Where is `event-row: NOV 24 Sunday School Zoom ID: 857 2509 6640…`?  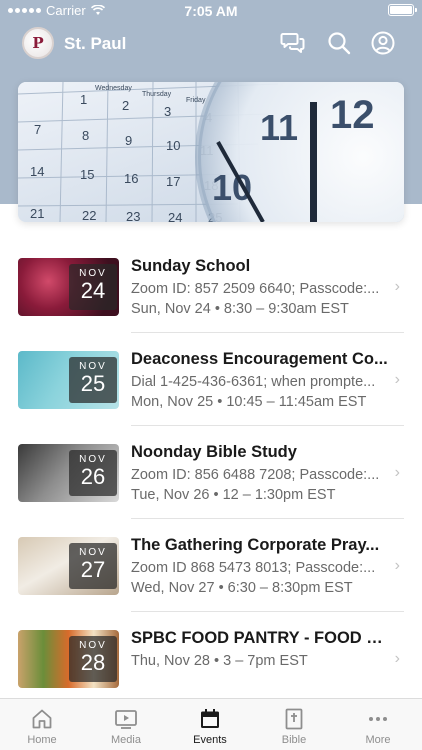
event-row: NOV 24 Sunday School Zoom ID: 857 2509 6640… is located at coordinates (211, 286).